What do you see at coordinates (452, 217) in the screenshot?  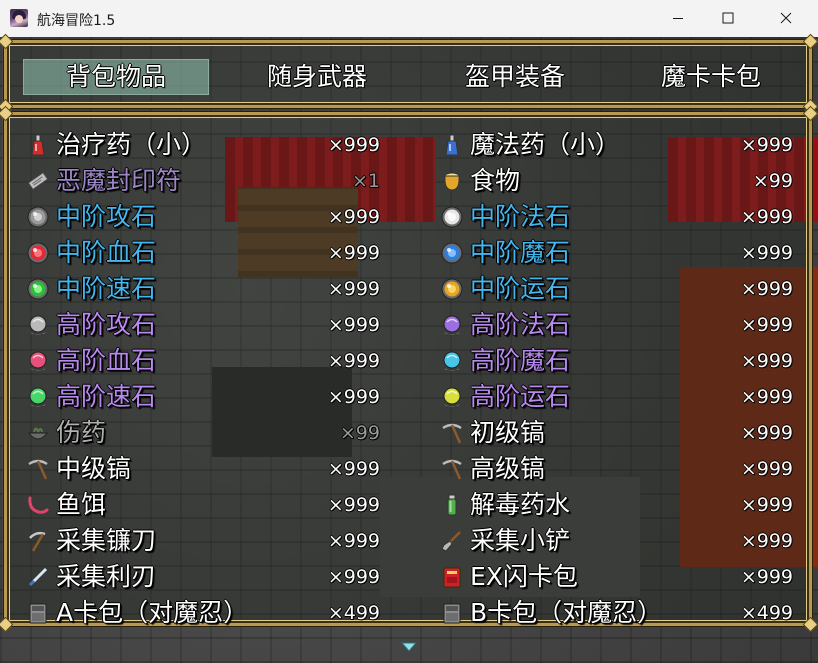 I see `white-orb-icon` at bounding box center [452, 217].